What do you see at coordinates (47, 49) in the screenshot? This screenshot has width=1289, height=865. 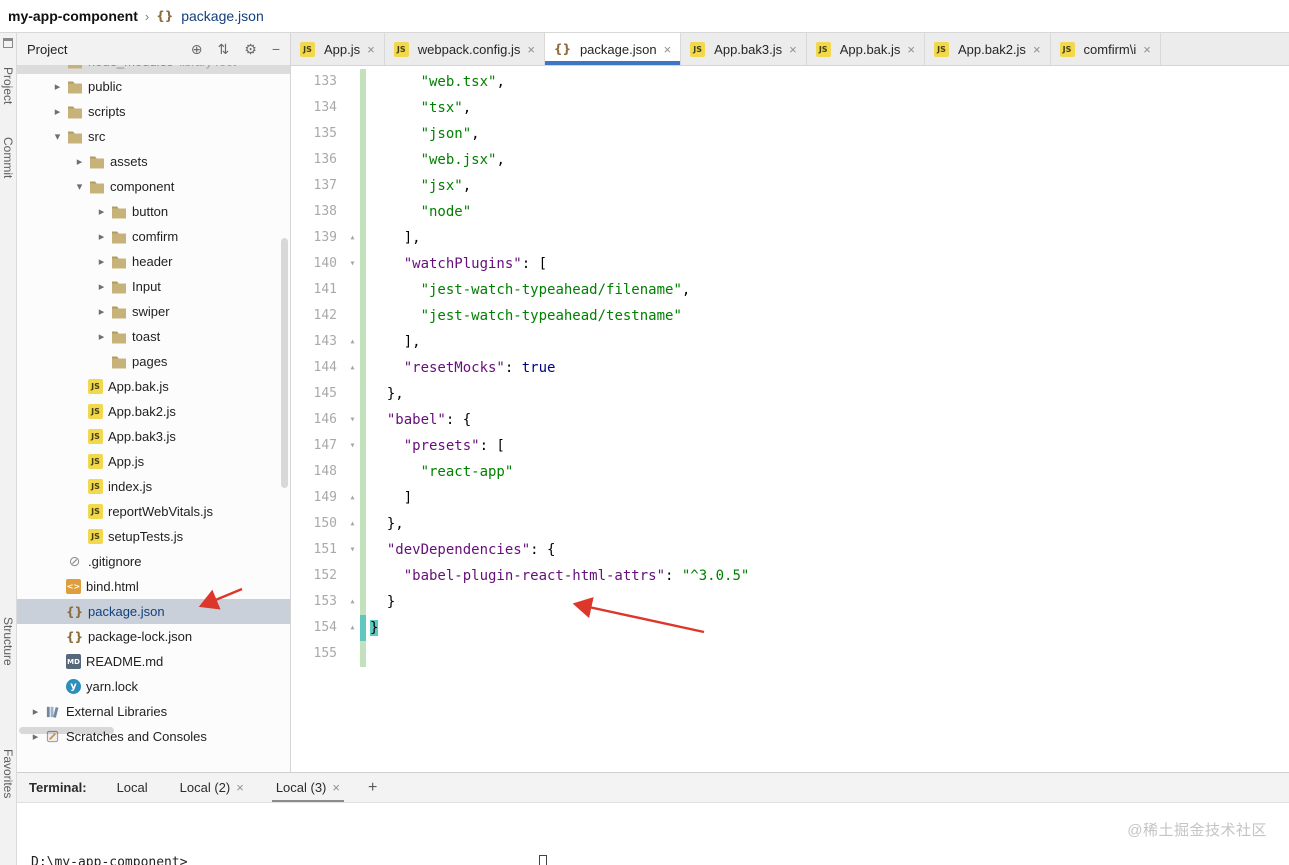 I see `project-panel-title: Project` at bounding box center [47, 49].